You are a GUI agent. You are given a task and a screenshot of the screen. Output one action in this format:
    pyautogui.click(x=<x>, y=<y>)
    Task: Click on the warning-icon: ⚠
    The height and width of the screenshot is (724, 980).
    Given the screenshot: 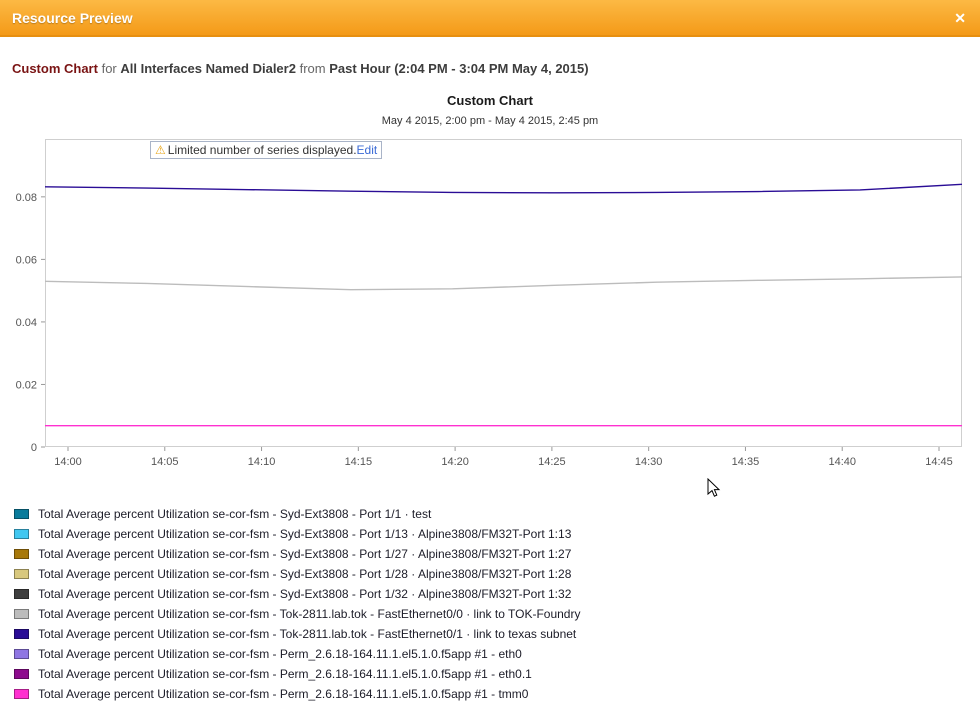 What is the action you would take?
    pyautogui.click(x=160, y=150)
    